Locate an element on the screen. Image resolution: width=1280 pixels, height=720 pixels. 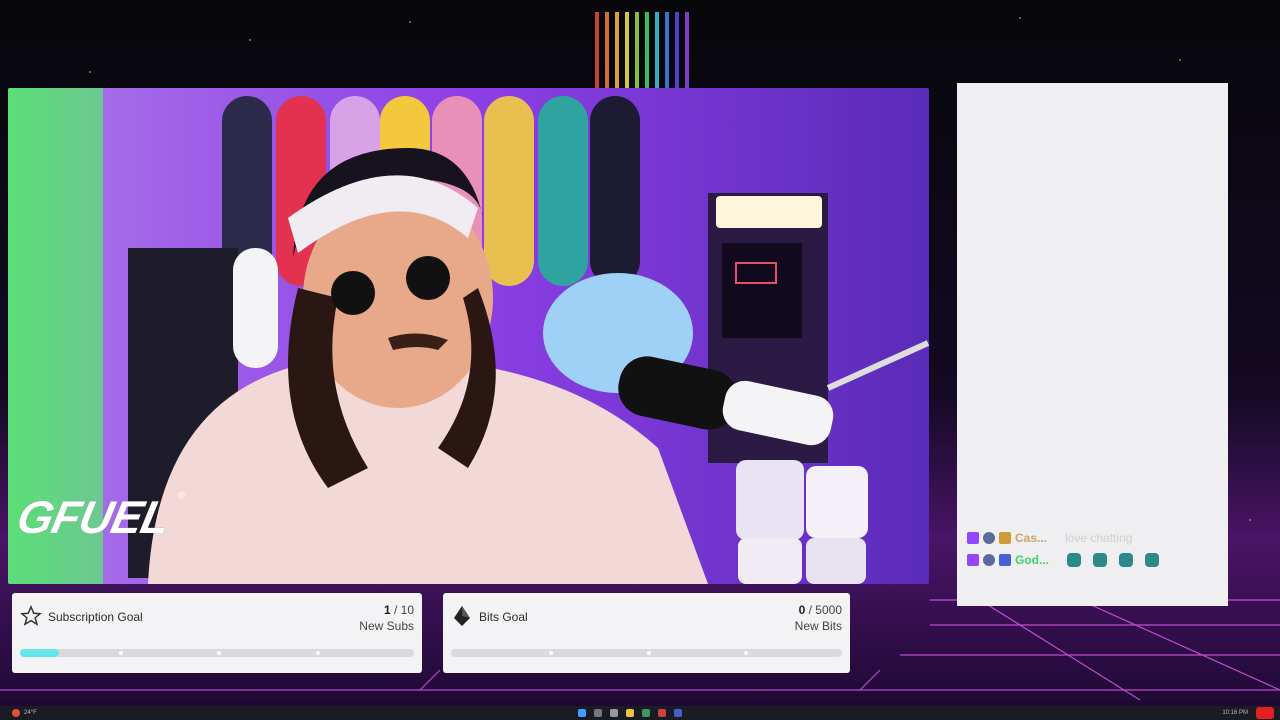
weather-icon is located at coordinates (16, 713).